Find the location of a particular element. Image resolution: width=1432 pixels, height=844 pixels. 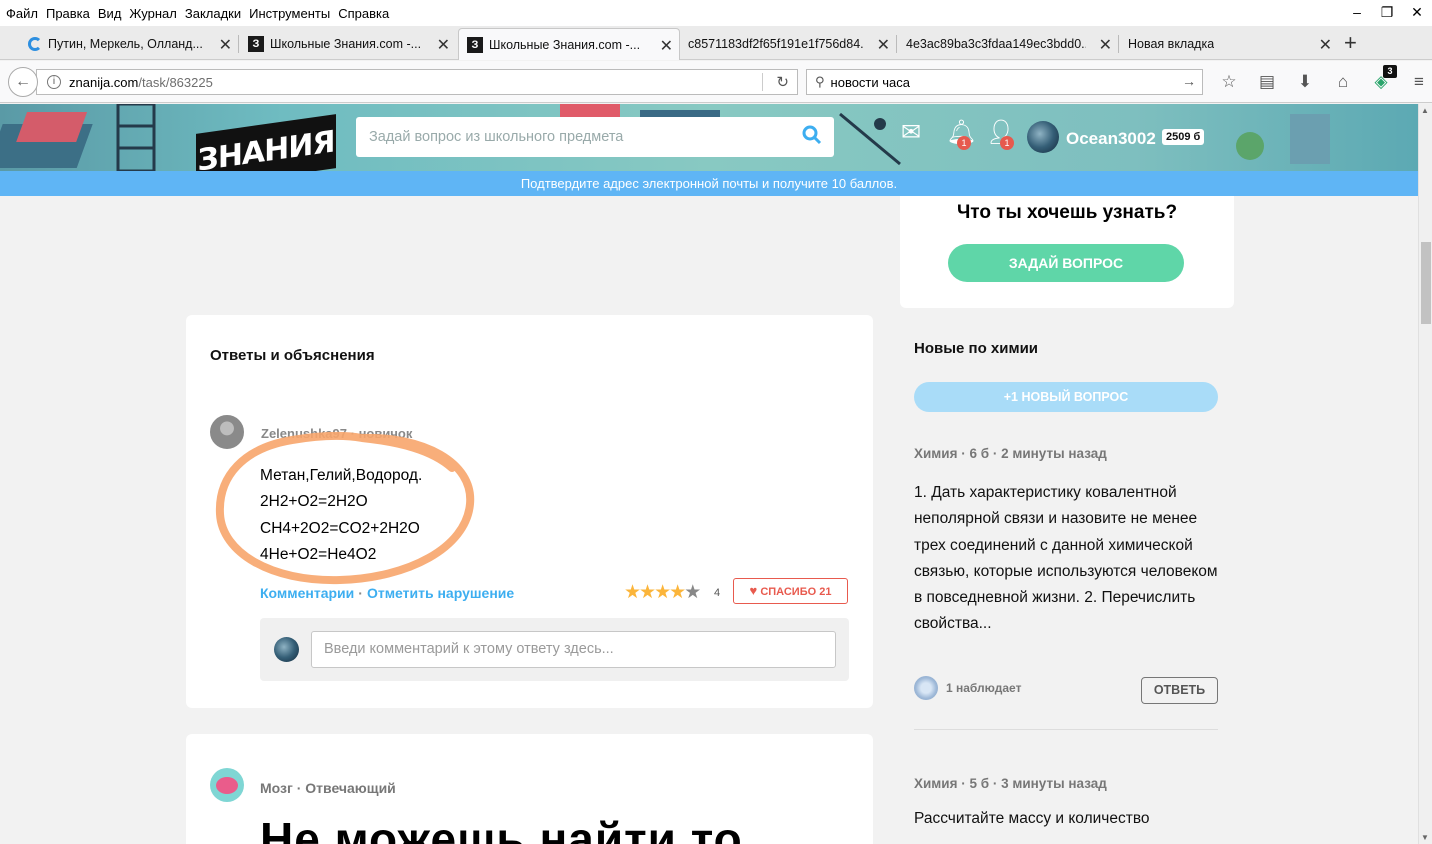

avatar is located at coordinates (227, 785).